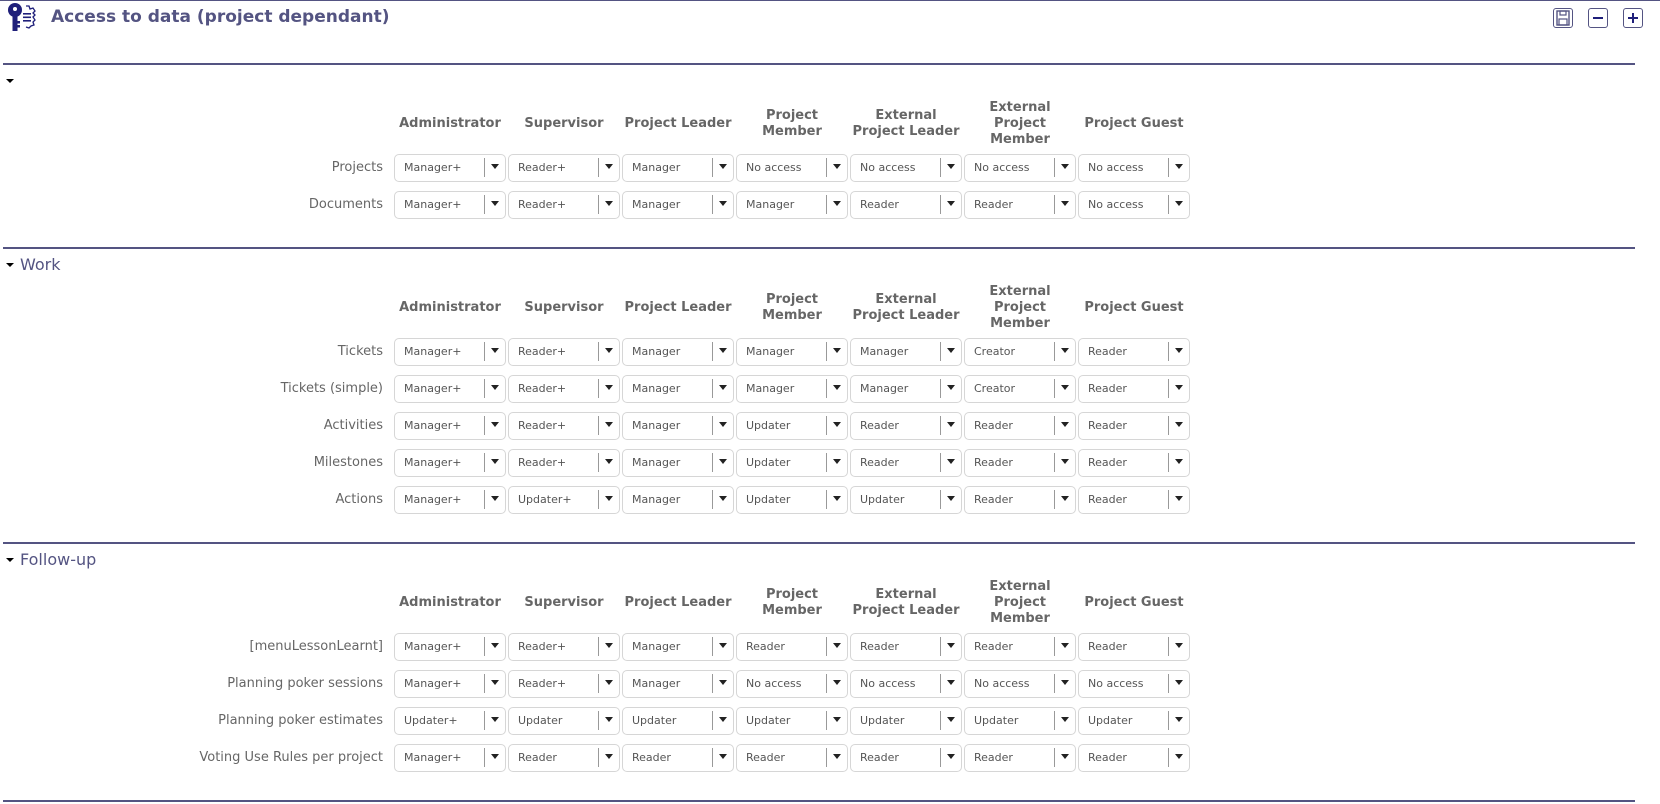  I want to click on access-select: Creator, so click(1020, 389).